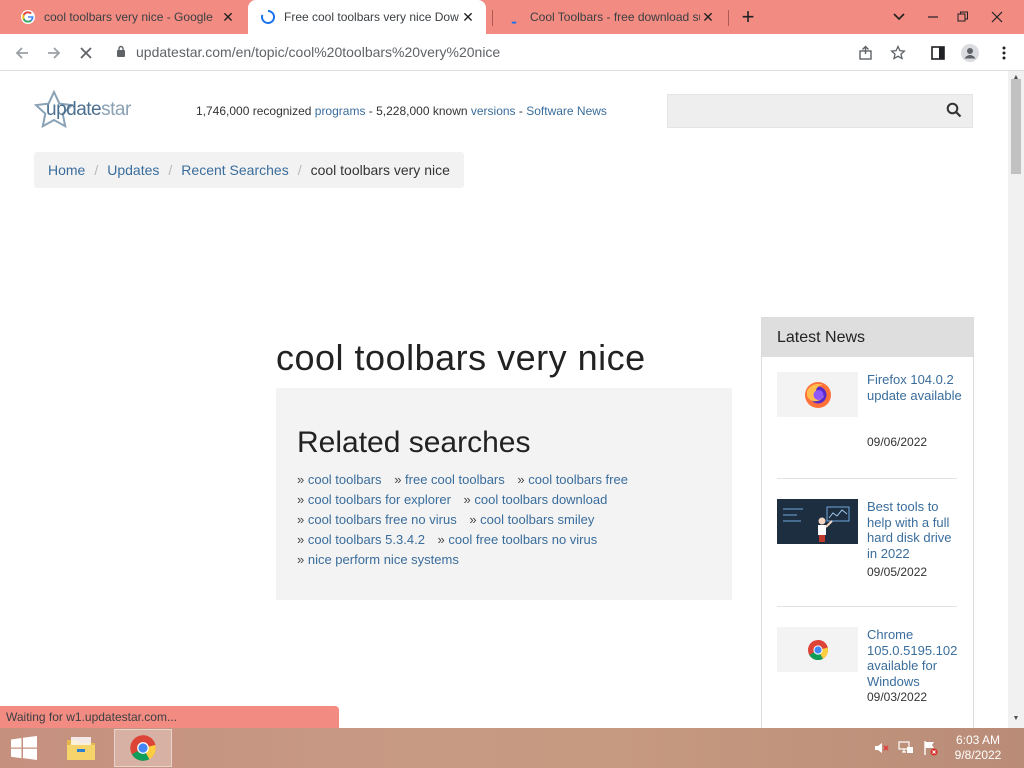 The width and height of the screenshot is (1024, 768). I want to click on related-link: cool toolbars free, so click(578, 479).